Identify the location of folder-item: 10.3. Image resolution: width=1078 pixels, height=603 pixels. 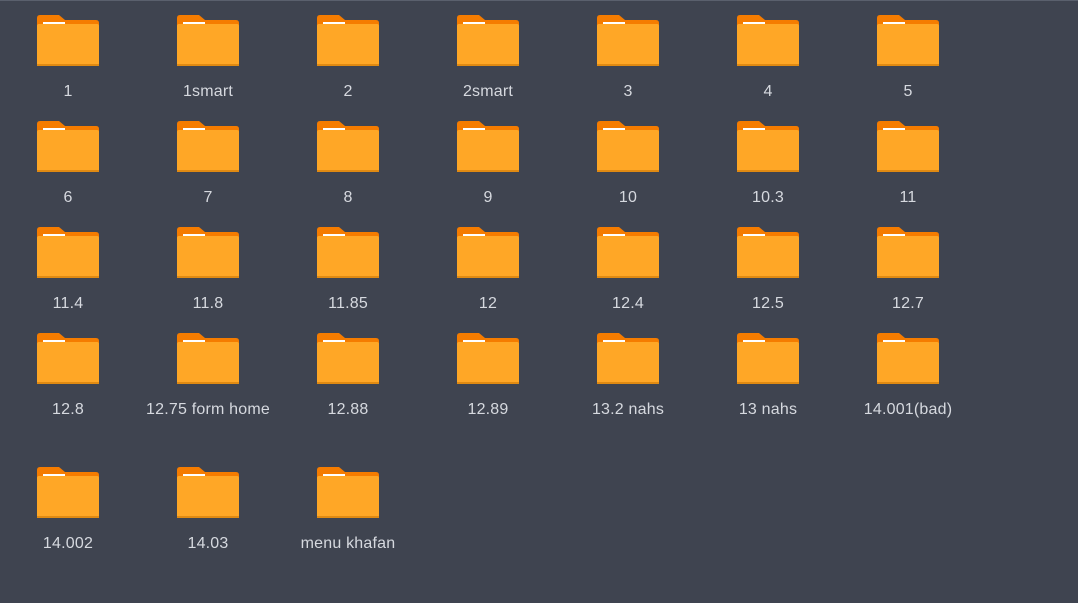
(768, 166).